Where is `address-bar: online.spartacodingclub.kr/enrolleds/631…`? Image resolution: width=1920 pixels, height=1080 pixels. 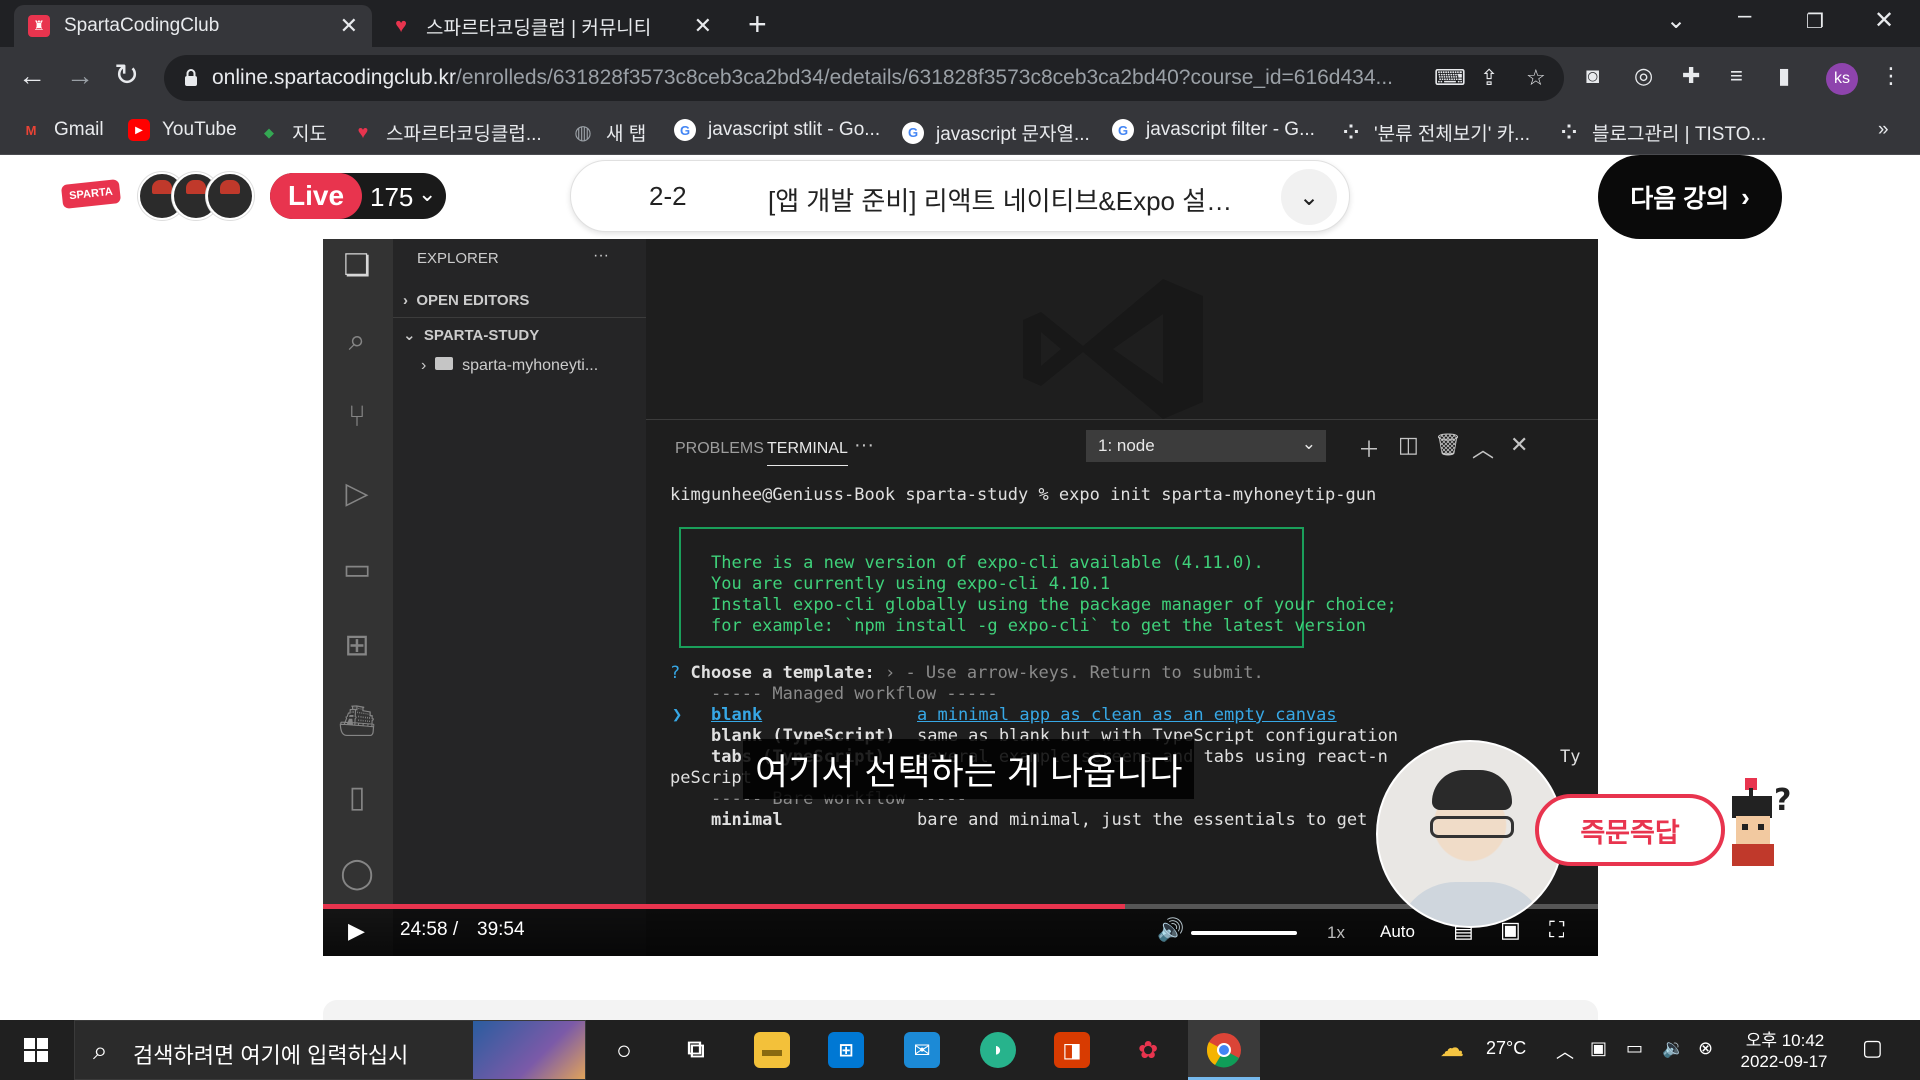
address-bar: online.spartacodingclub.kr/enrolleds/631… is located at coordinates (864, 78).